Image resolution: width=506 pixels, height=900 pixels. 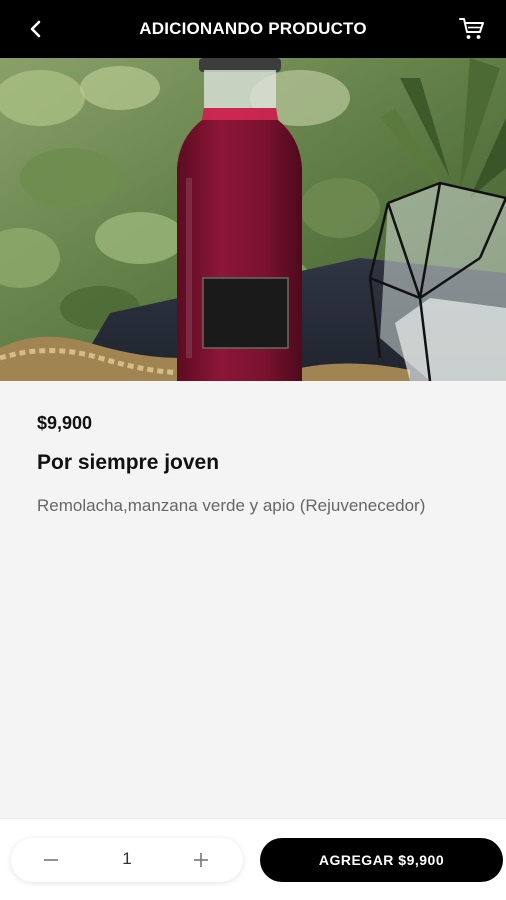 I want to click on decrease-quantity-button, so click(x=51, y=860).